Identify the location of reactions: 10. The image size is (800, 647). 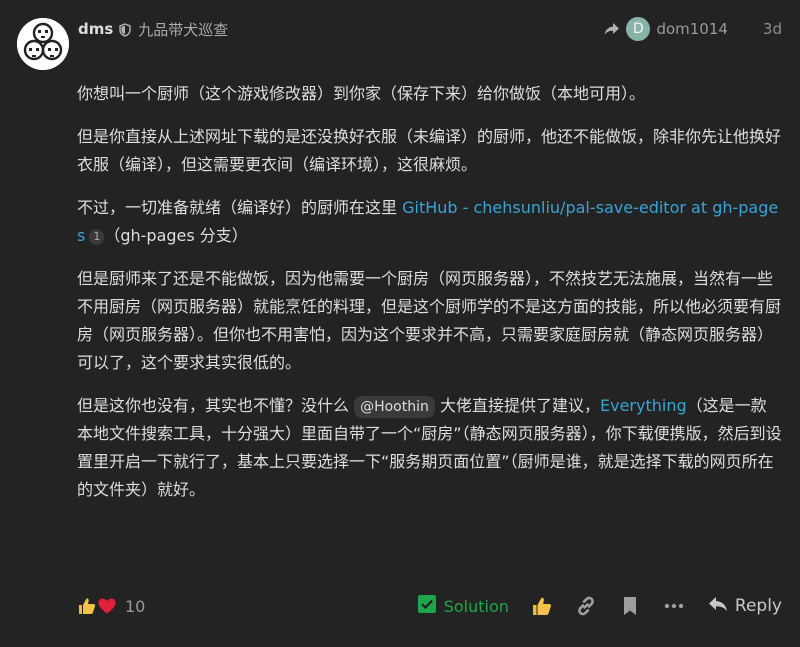
(111, 606).